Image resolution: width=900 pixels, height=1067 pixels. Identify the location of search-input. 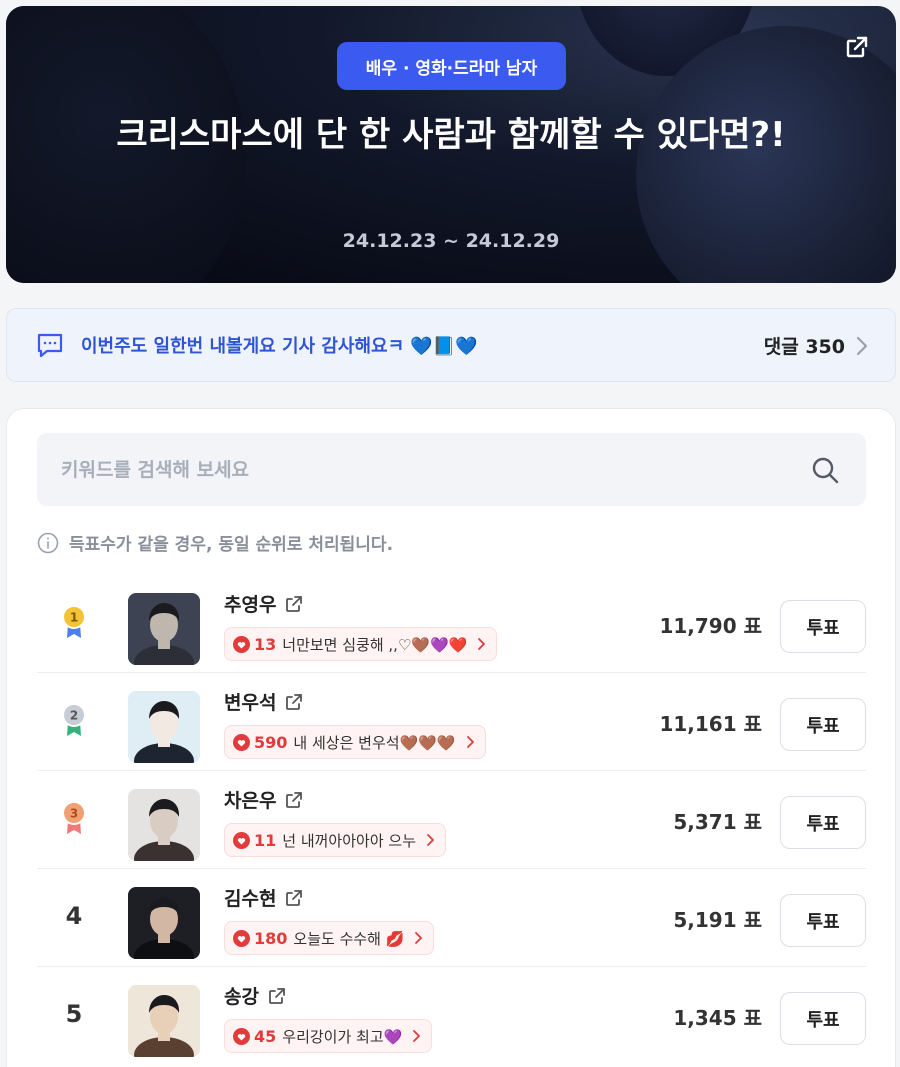
(421, 469).